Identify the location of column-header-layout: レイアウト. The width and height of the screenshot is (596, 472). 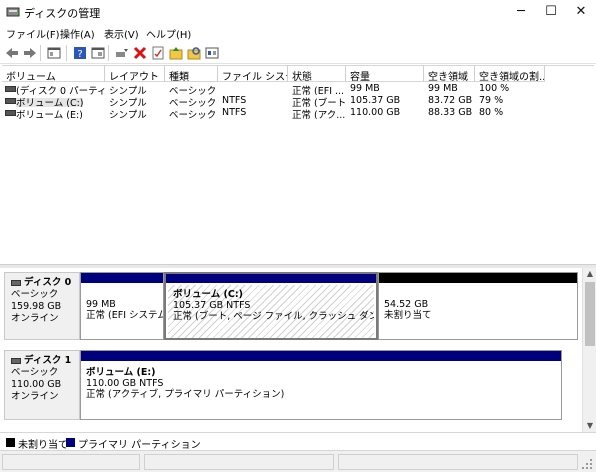
(135, 74).